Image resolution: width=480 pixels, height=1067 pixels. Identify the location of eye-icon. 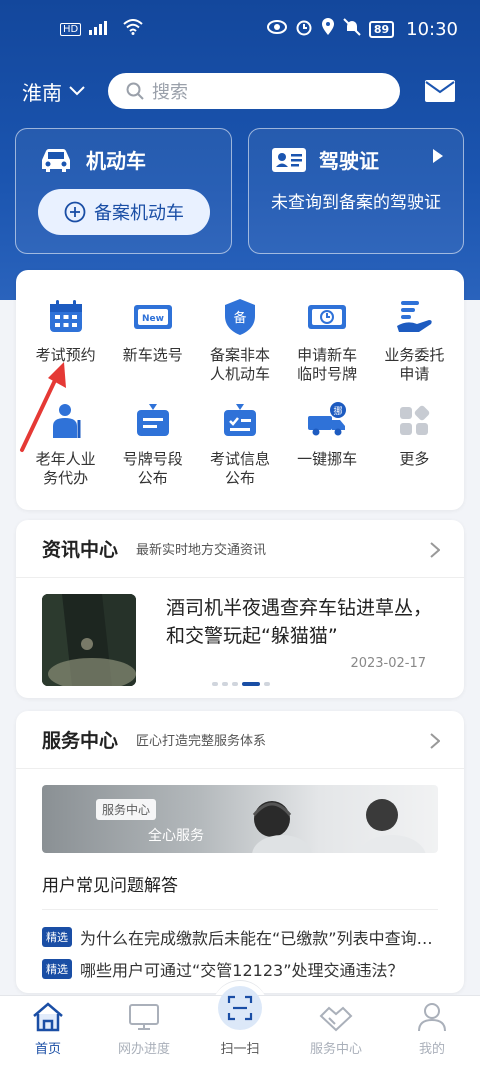
(276, 29).